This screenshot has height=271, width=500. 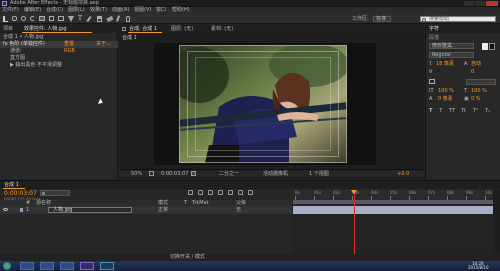 What do you see at coordinates (393, 195) in the screenshot?
I see `time-ruler: 0s 01s 02s 03s 04s 05s 06s 07s 08s 09s 10s` at bounding box center [393, 195].